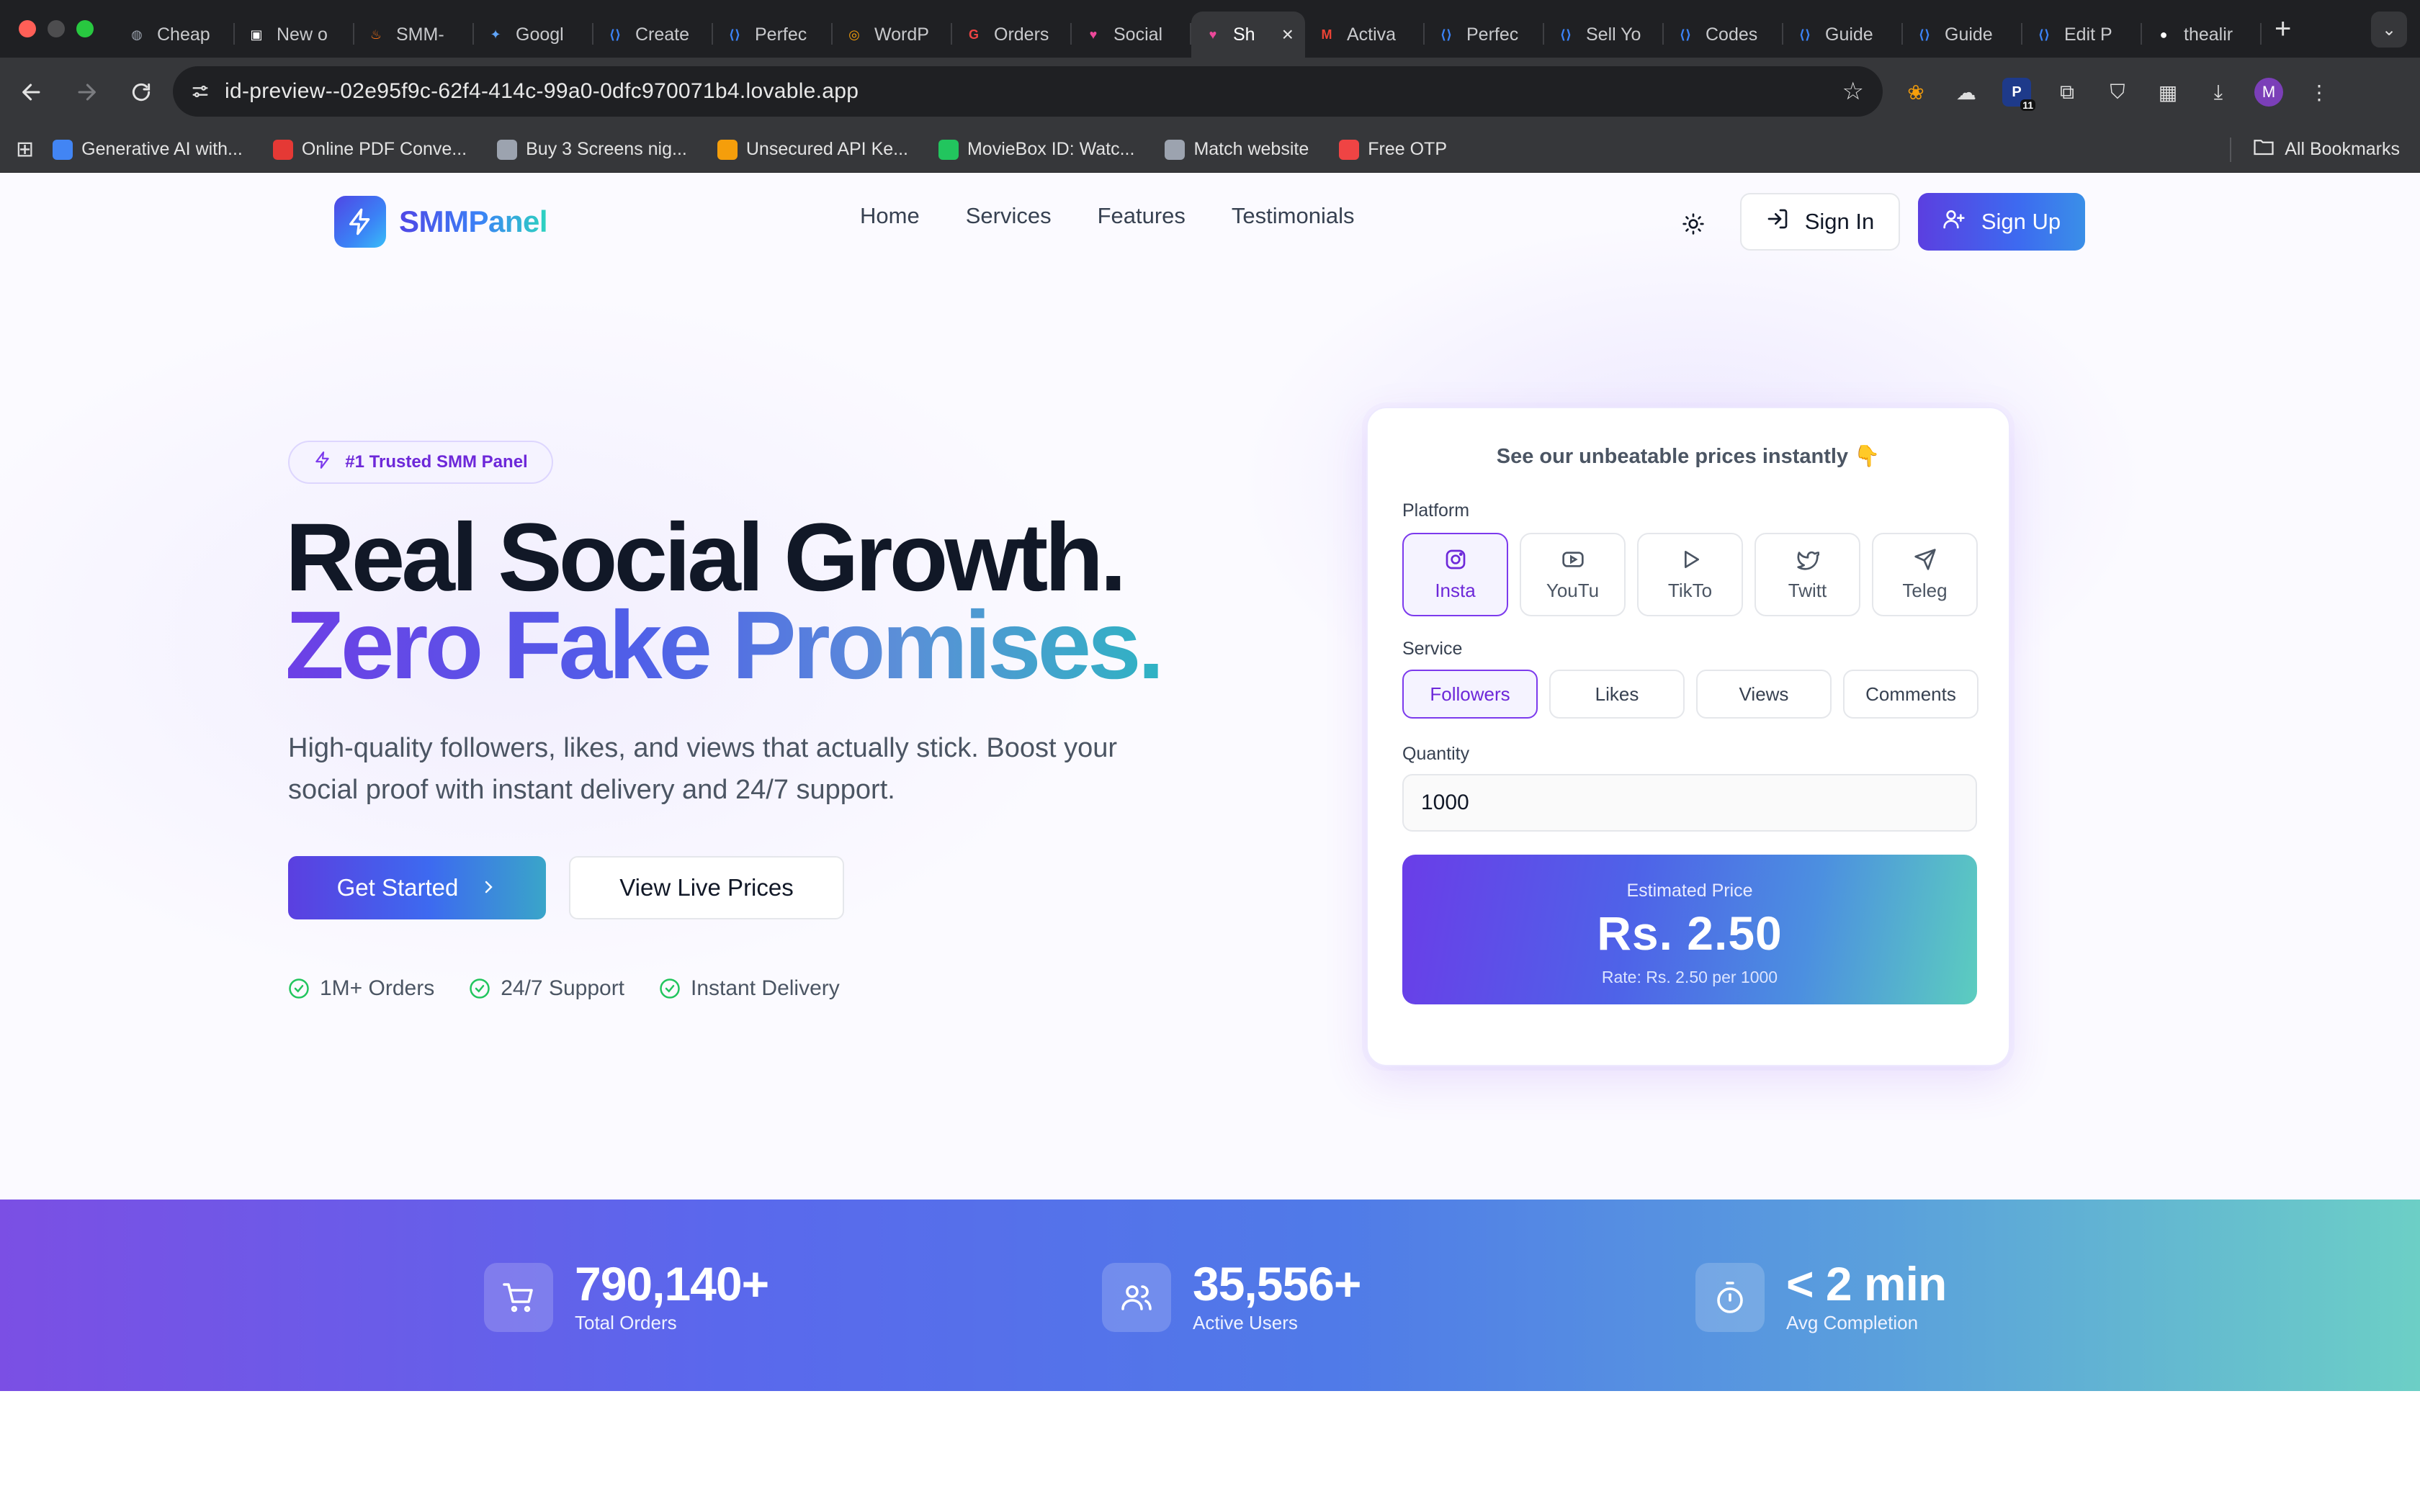  Describe the element at coordinates (436, 462) in the screenshot. I see `badge-label: #1 Trusted SMM Panel` at that location.